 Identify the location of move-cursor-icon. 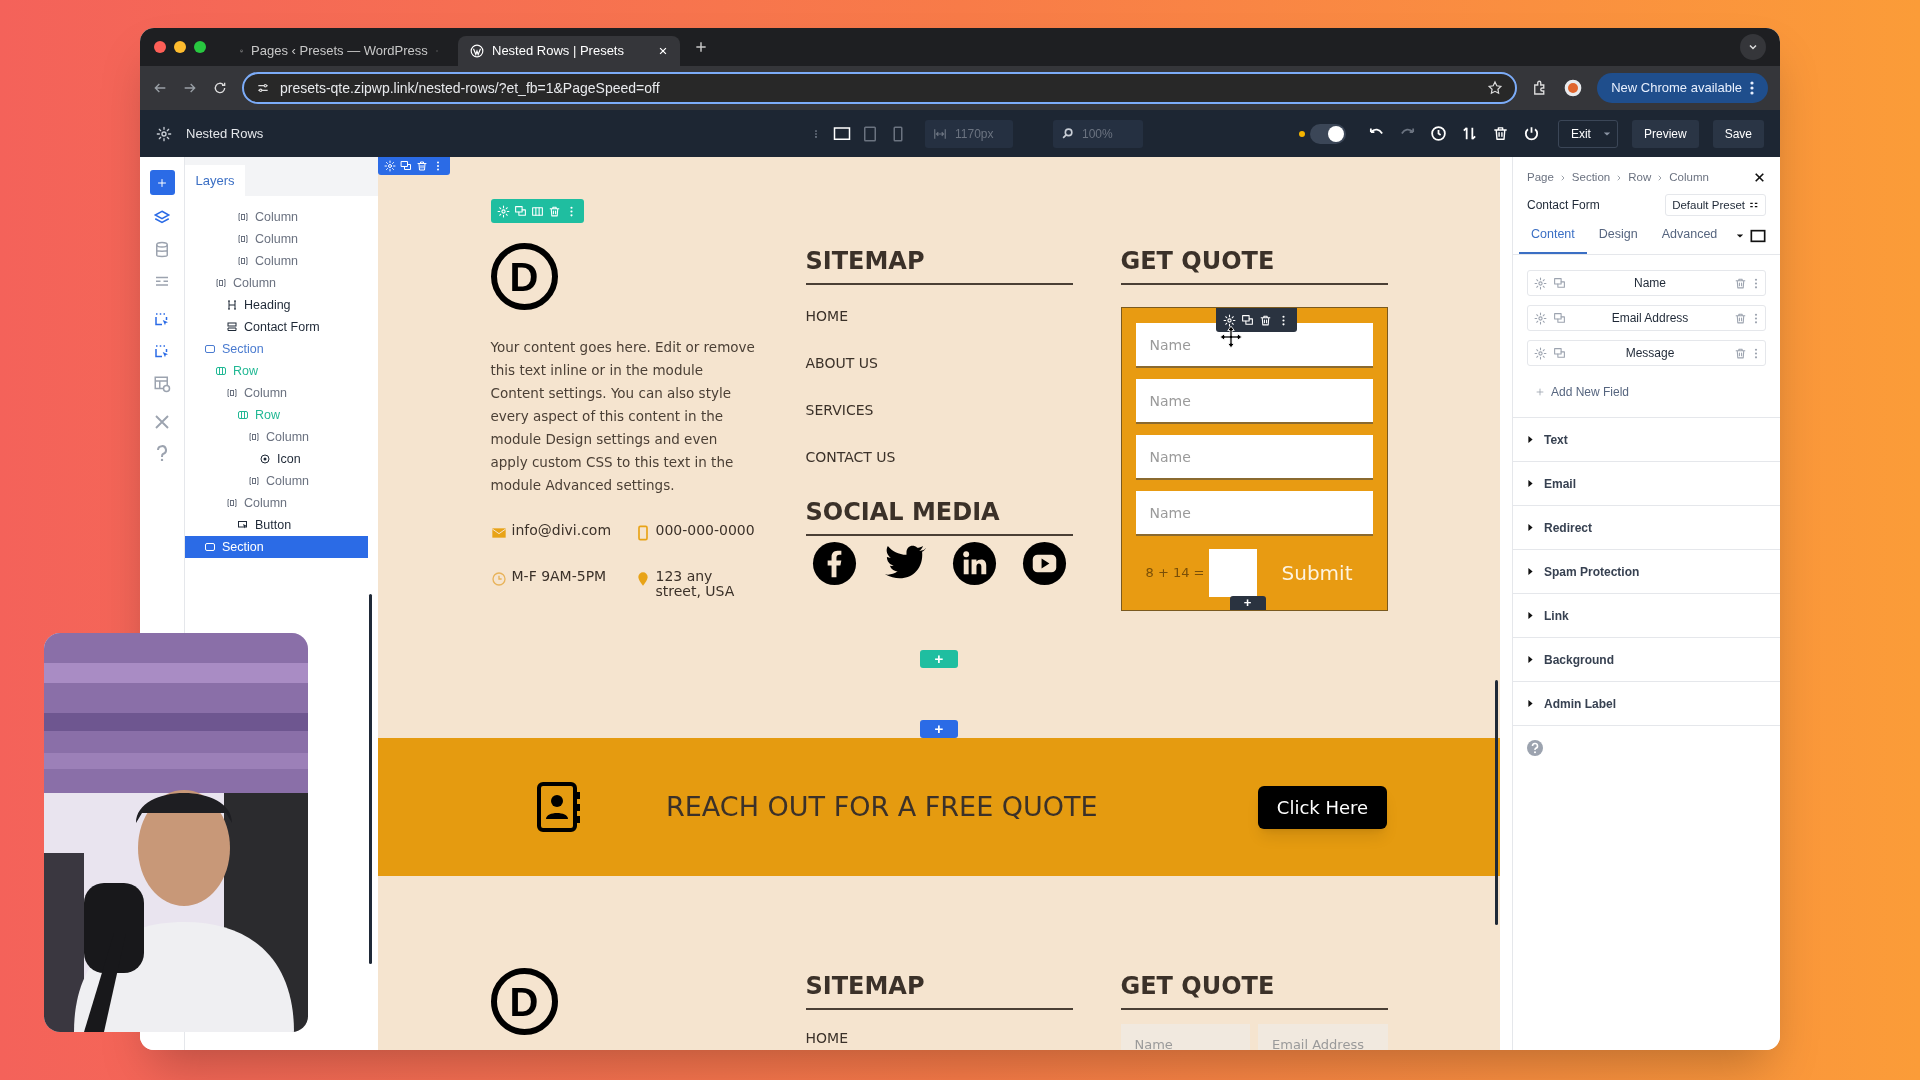
(1230, 337).